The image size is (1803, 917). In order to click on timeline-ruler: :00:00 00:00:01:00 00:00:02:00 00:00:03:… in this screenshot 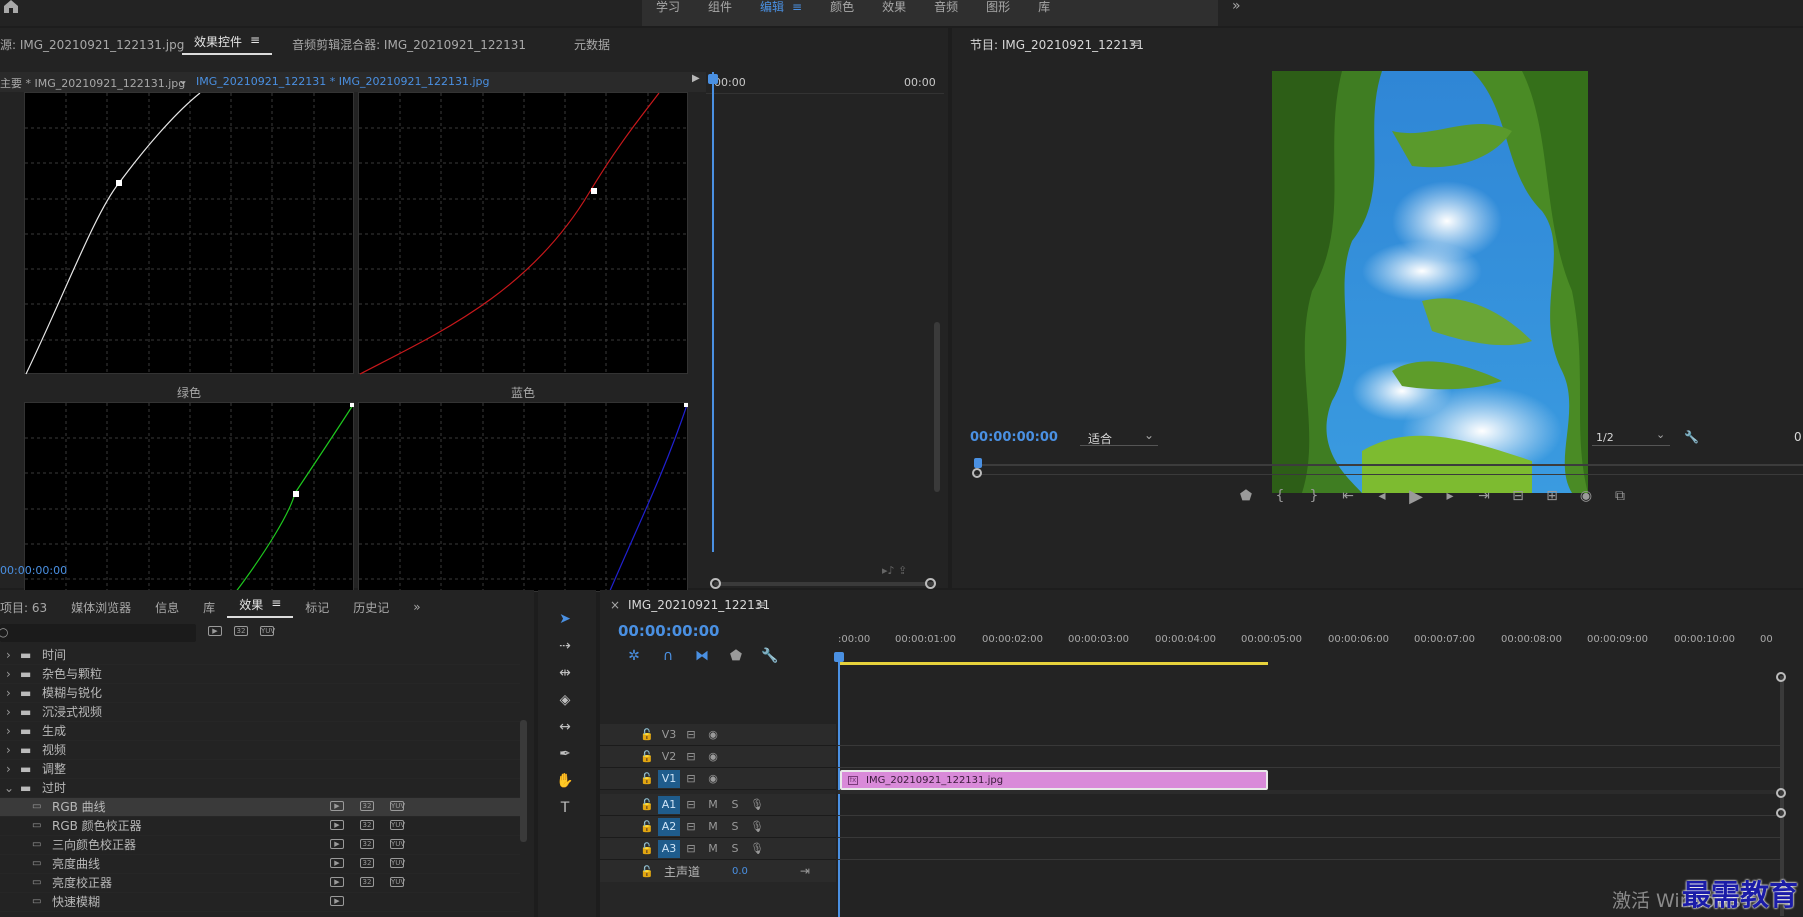, I will do `click(1316, 644)`.